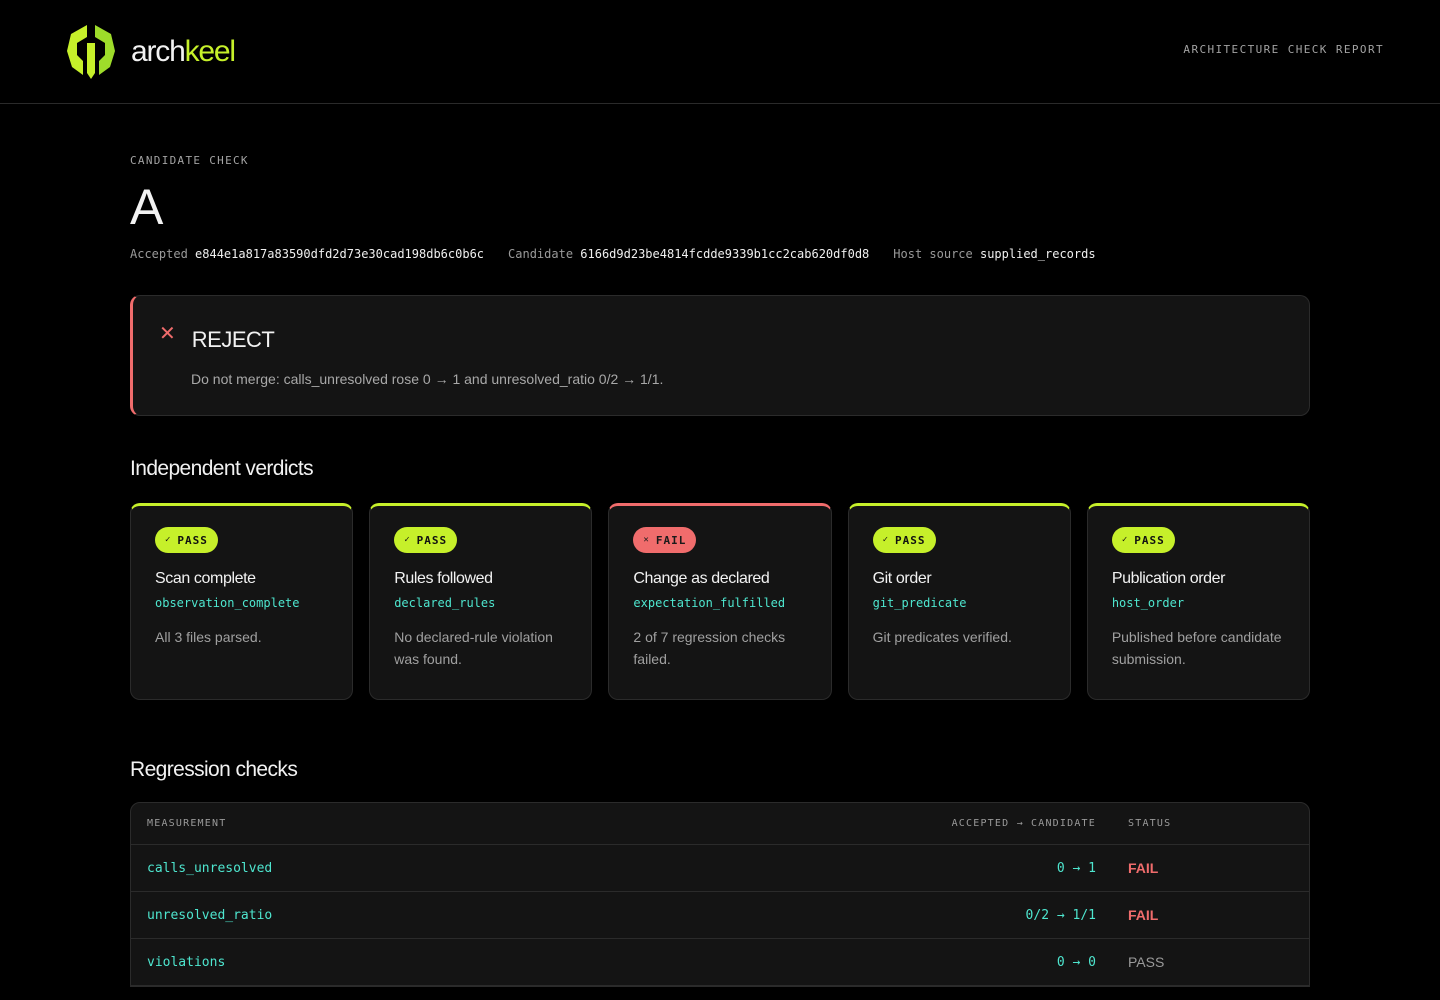 The image size is (1440, 1000). What do you see at coordinates (720, 962) in the screenshot?
I see `table-row: violations 0 → 0 PASS` at bounding box center [720, 962].